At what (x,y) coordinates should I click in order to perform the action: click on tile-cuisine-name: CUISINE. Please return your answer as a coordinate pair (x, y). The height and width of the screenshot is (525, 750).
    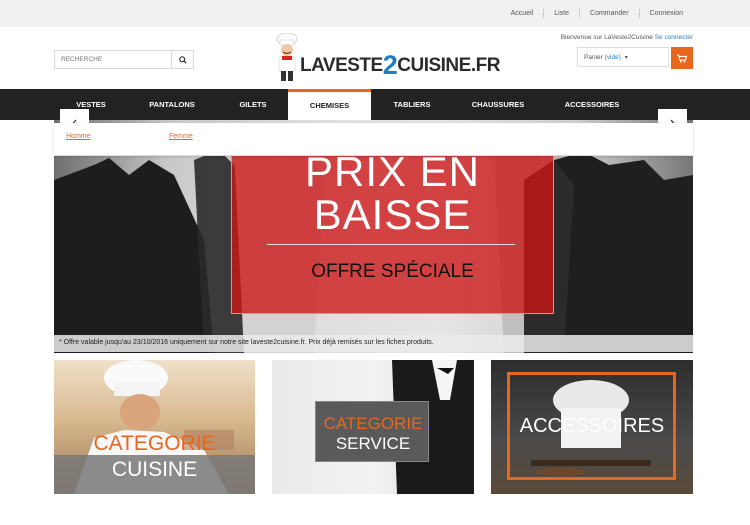
    Looking at the image, I should click on (154, 469).